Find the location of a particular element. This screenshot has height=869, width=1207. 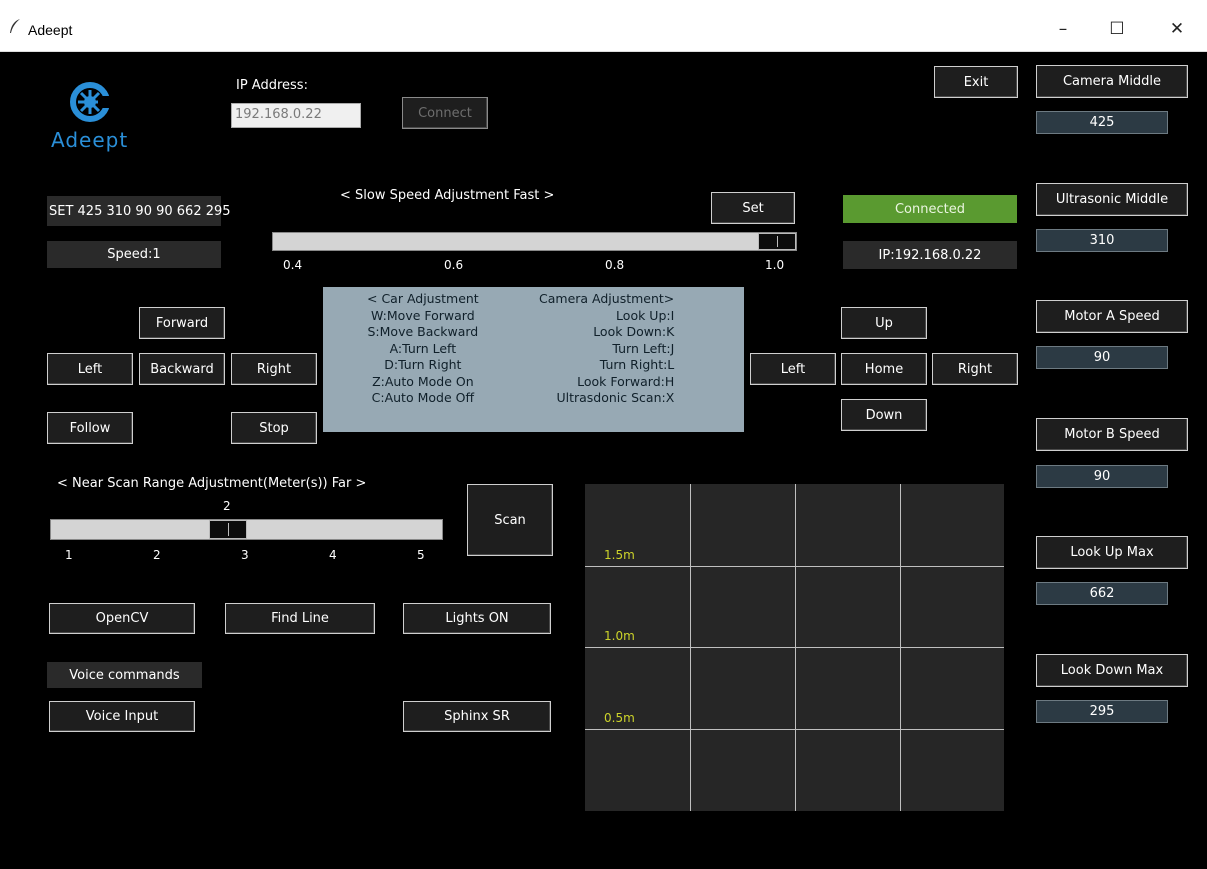

window-titlebar: Adeept – ☐ ✕ is located at coordinates (603, 26).